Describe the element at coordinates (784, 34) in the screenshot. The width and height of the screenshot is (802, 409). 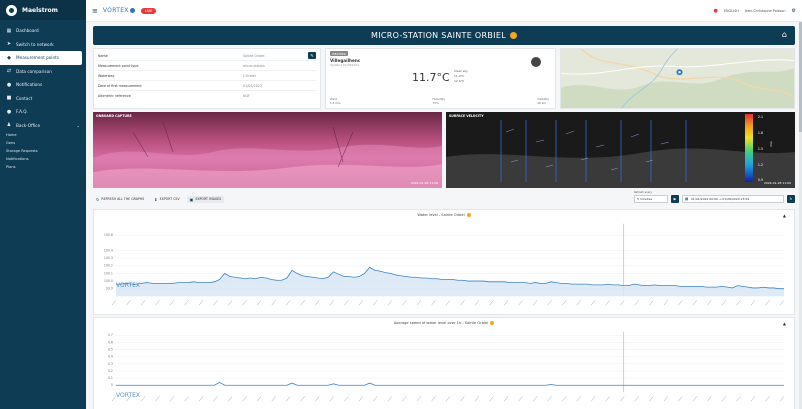
I see `institution-icon: ⌂` at that location.